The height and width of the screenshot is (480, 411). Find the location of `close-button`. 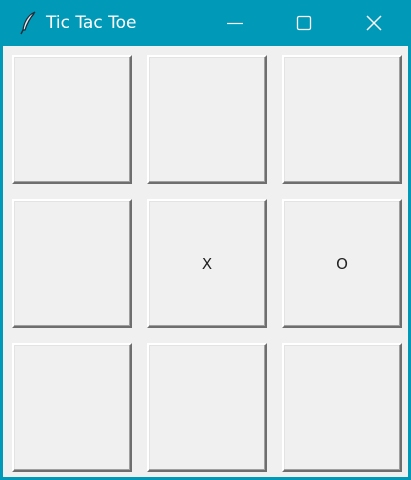

close-button is located at coordinates (374, 23).